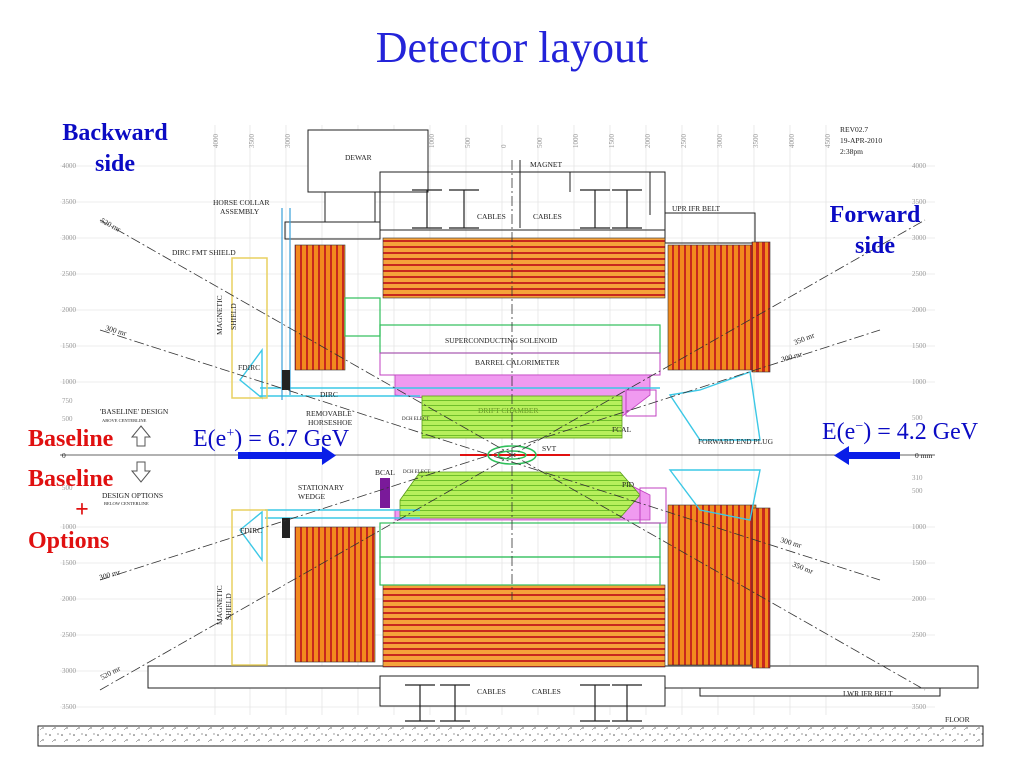  Describe the element at coordinates (240, 211) in the screenshot. I see `horse-collar-label-2: ASSEMBLY` at that location.